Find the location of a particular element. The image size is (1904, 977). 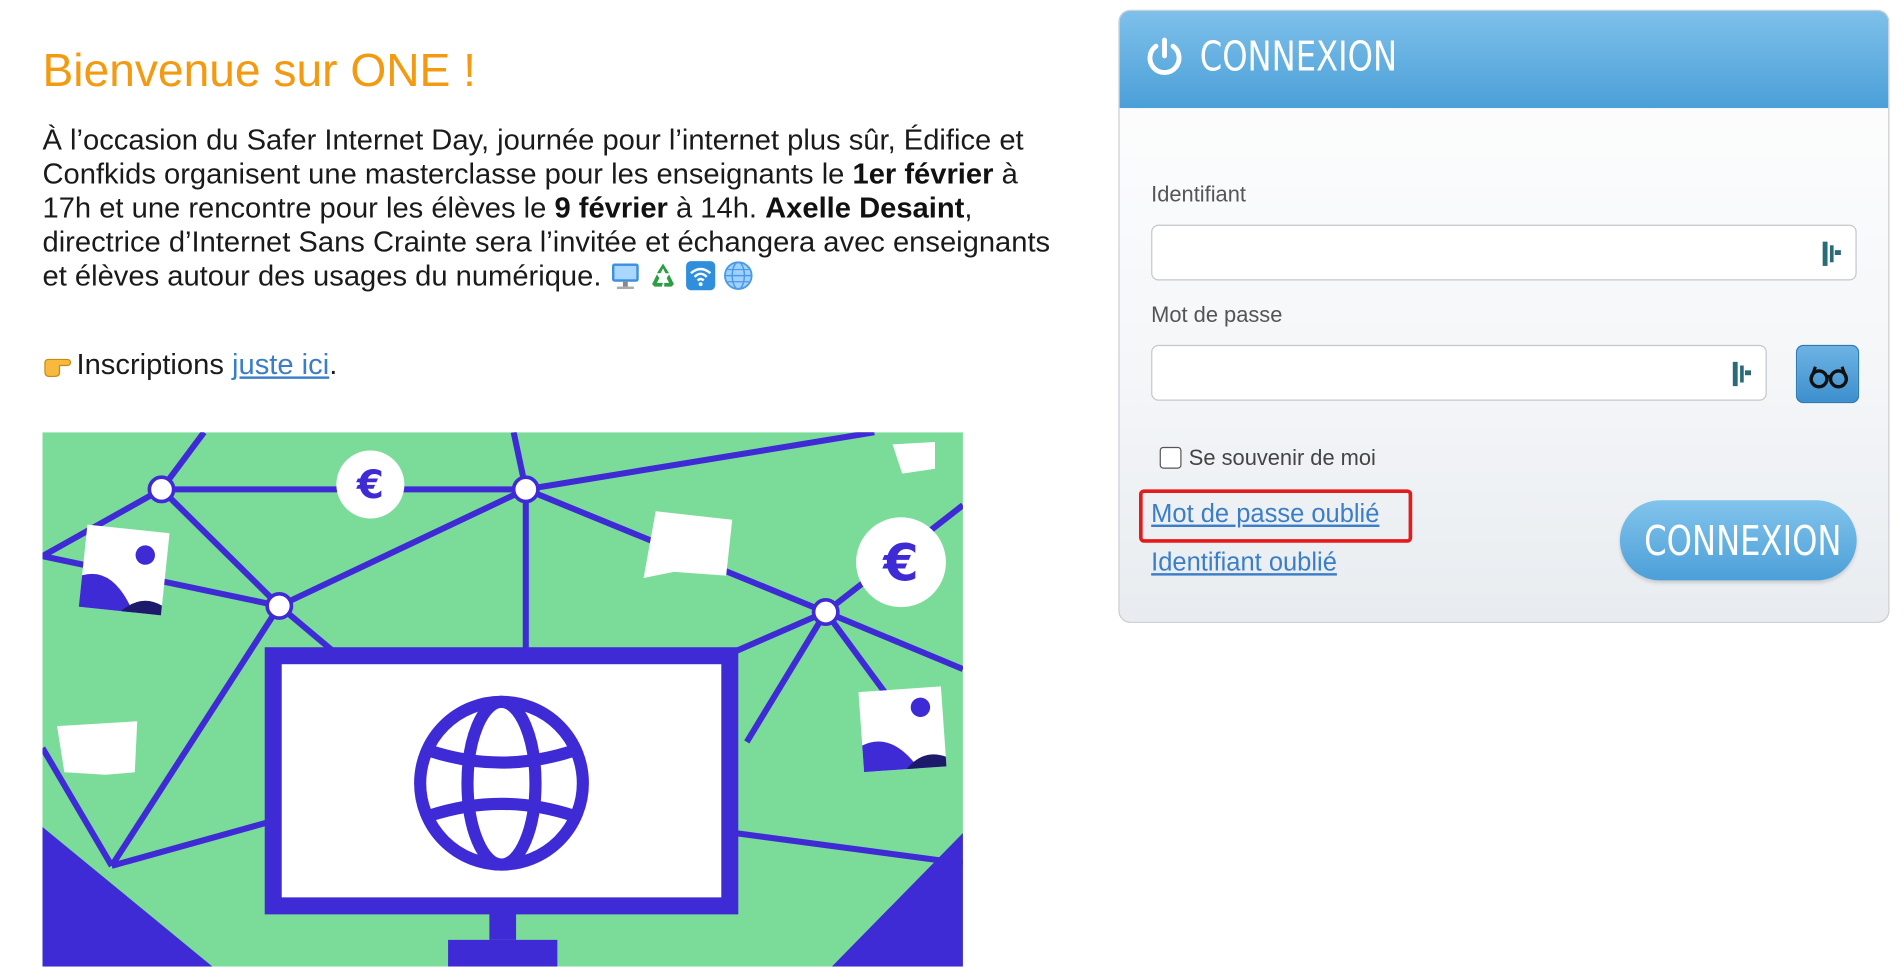

password-label: Mot de passe is located at coordinates (1217, 314).